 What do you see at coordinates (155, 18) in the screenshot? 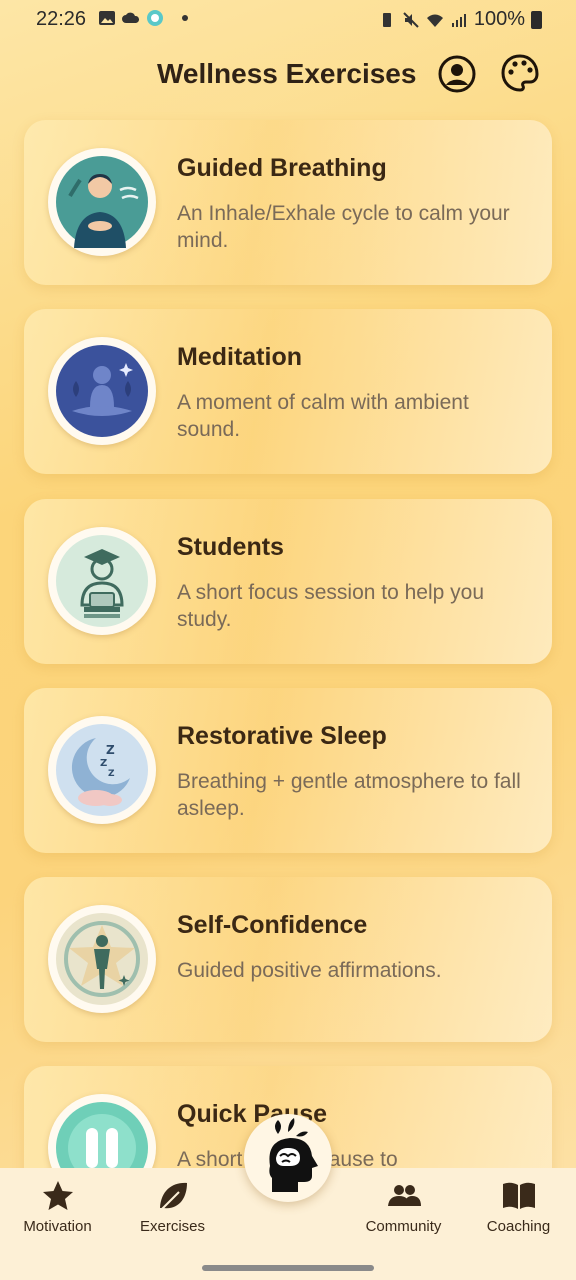
I see `app-notification-icon` at bounding box center [155, 18].